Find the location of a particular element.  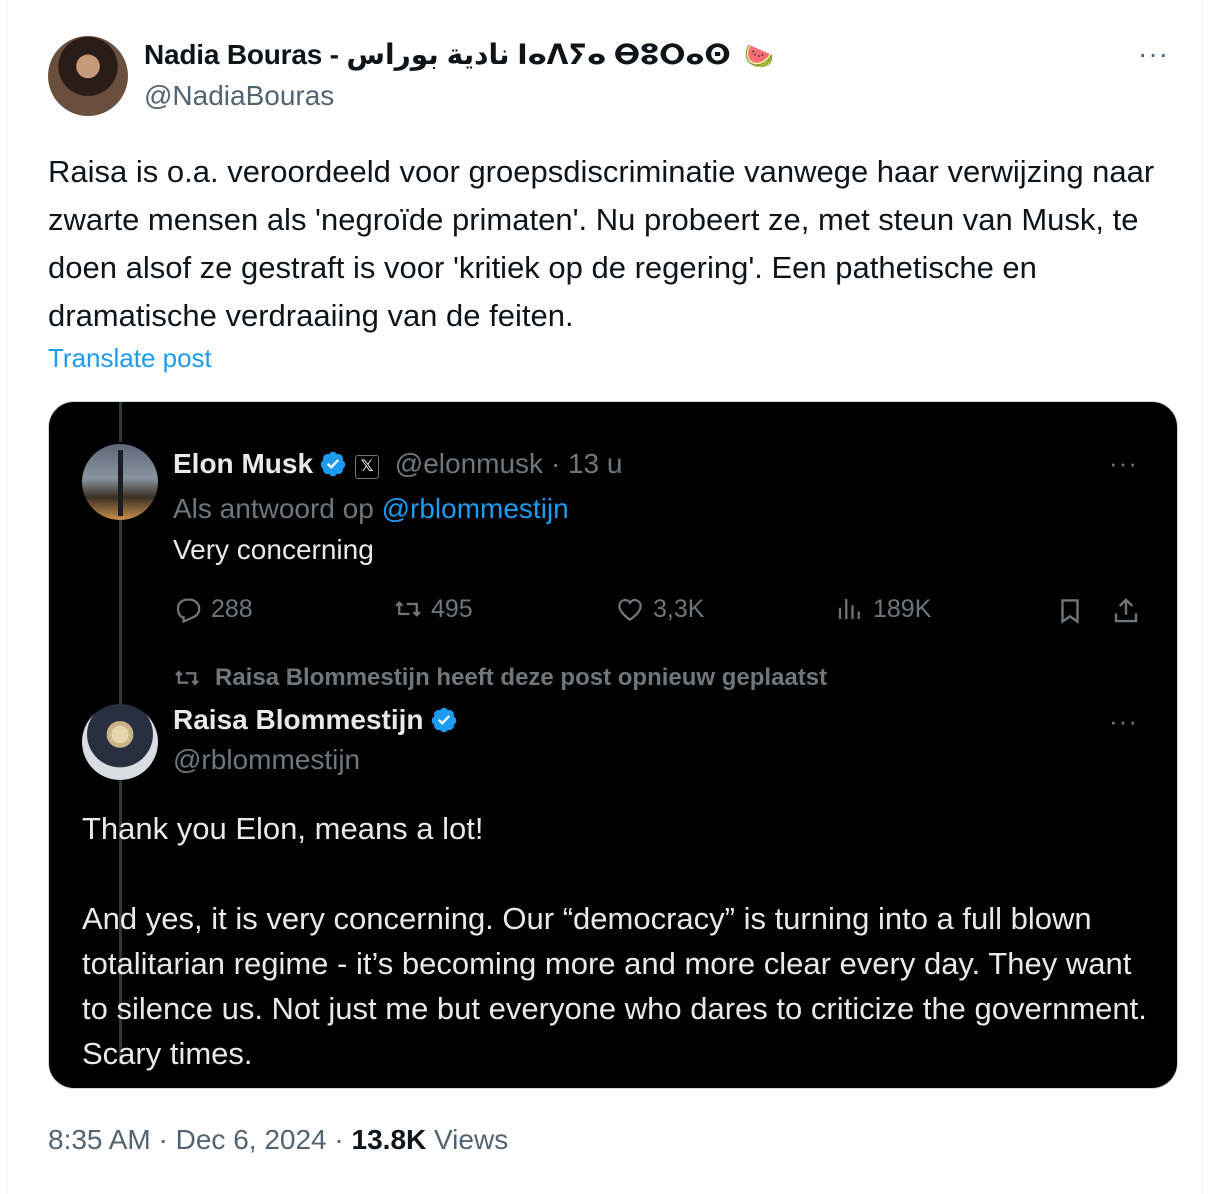

views-count-total: 13.8K is located at coordinates (389, 1139).